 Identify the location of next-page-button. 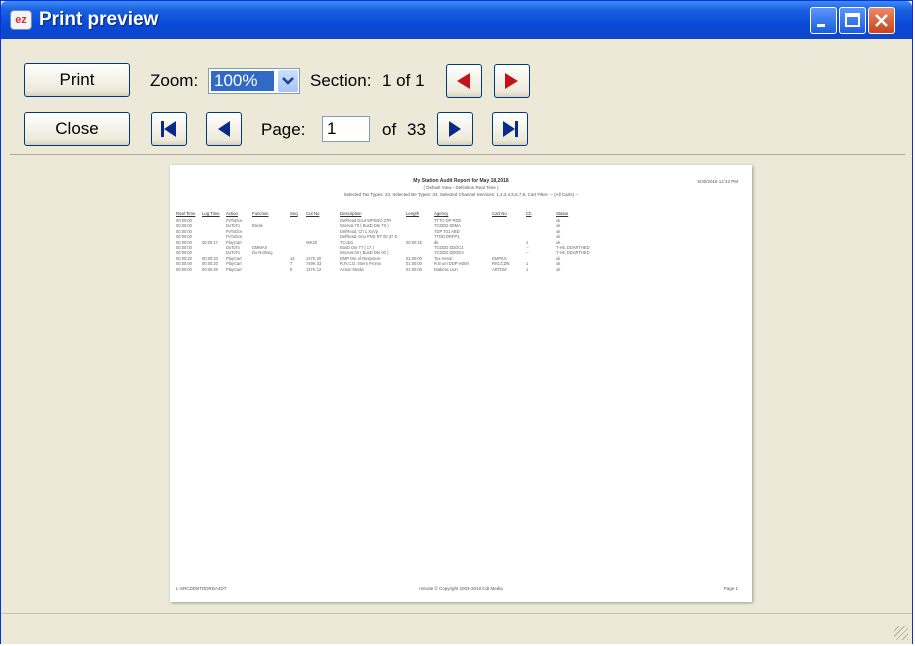
(455, 129).